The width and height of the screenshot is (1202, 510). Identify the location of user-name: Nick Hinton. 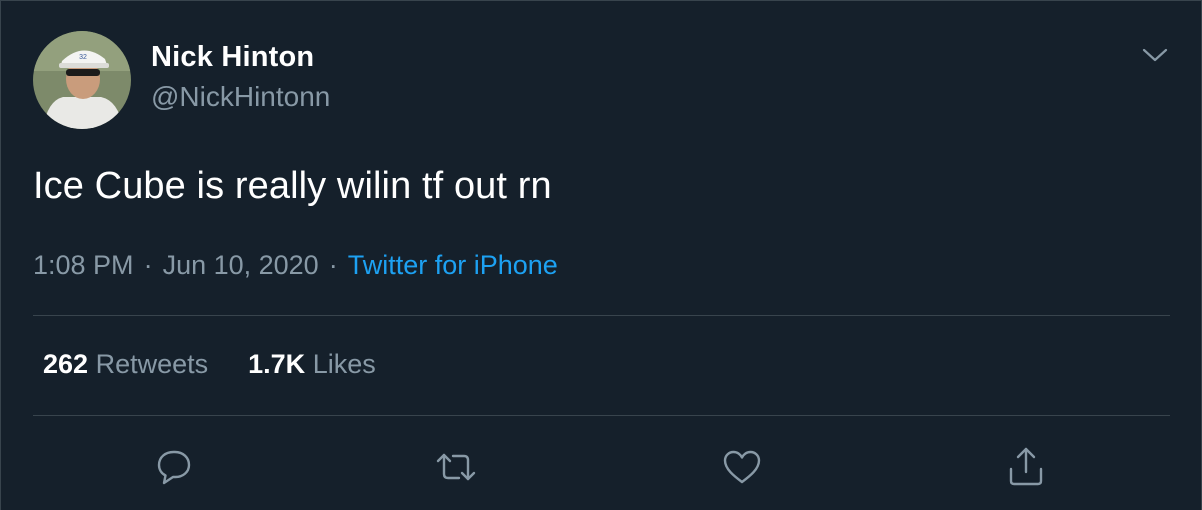
(232, 57).